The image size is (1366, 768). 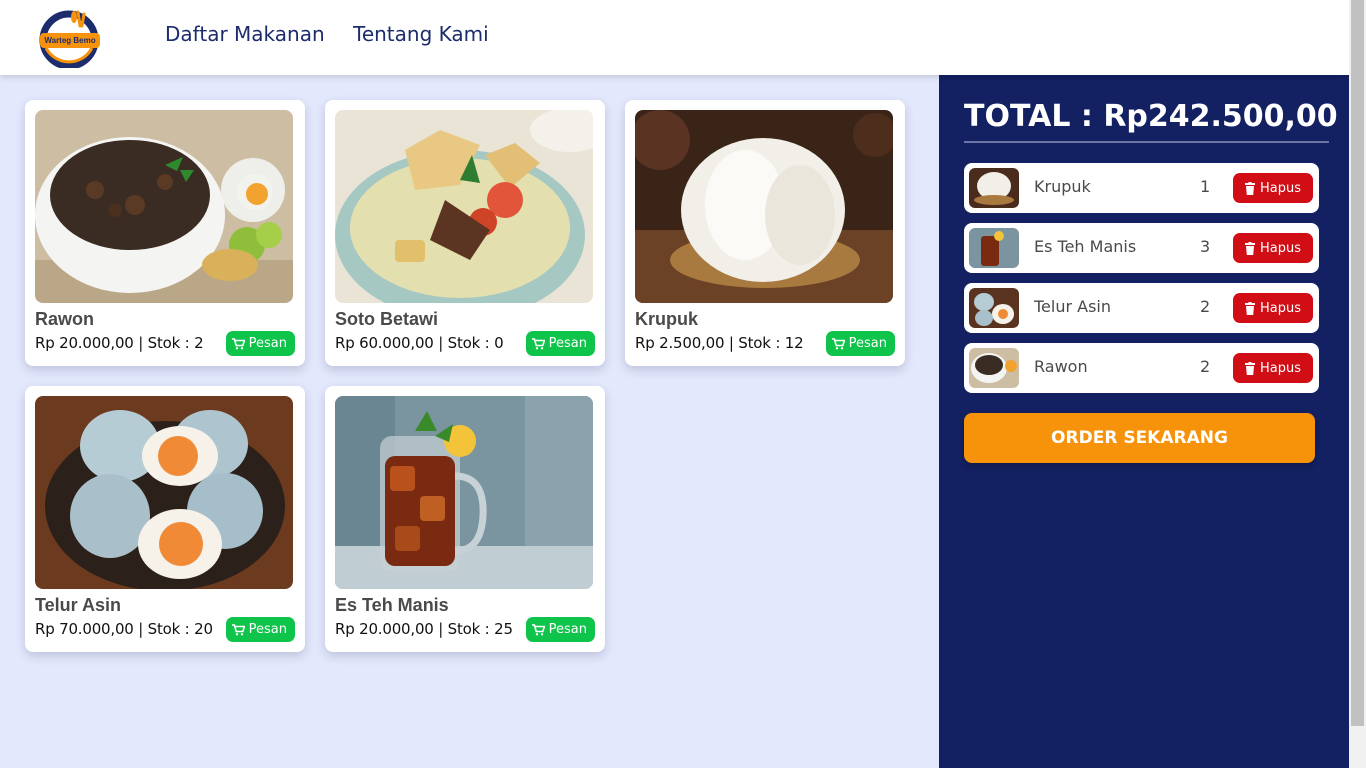 What do you see at coordinates (464, 206) in the screenshot?
I see `soto-betawi-photo` at bounding box center [464, 206].